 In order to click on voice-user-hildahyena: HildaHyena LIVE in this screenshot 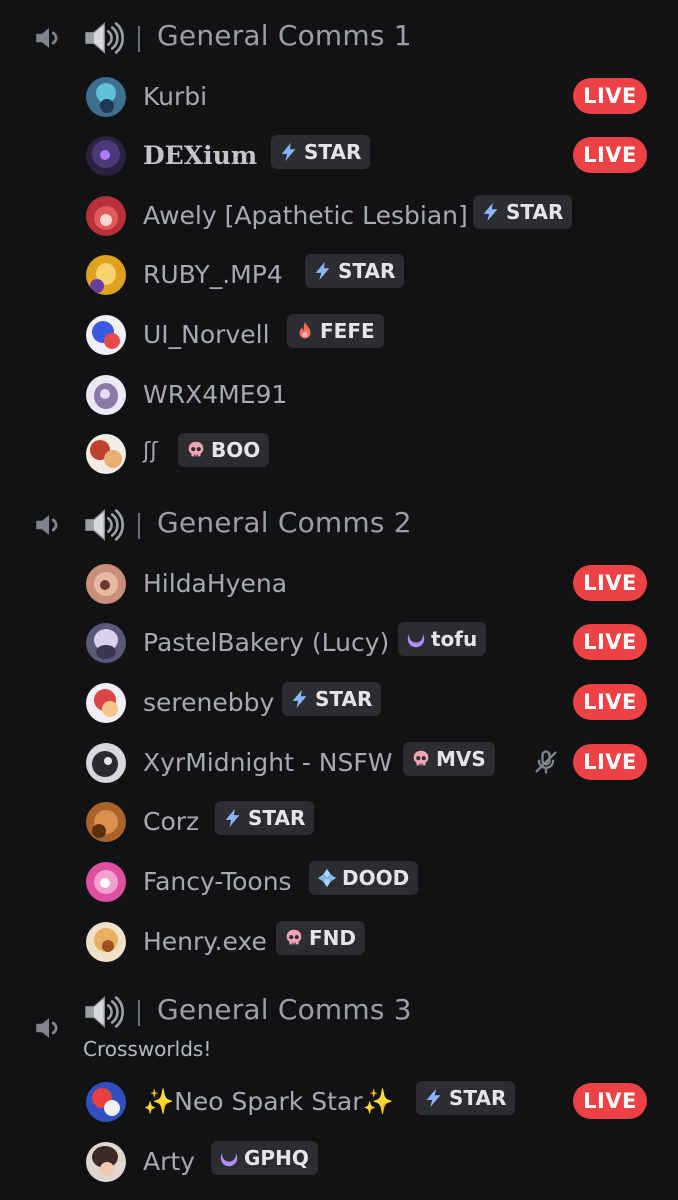, I will do `click(339, 584)`.